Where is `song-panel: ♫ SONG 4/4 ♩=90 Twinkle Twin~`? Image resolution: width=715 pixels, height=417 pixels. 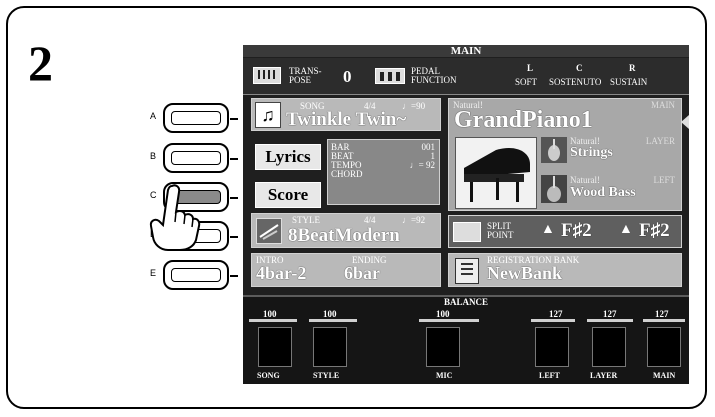 song-panel: ♫ SONG 4/4 ♩=90 Twinkle Twin~ is located at coordinates (346, 114).